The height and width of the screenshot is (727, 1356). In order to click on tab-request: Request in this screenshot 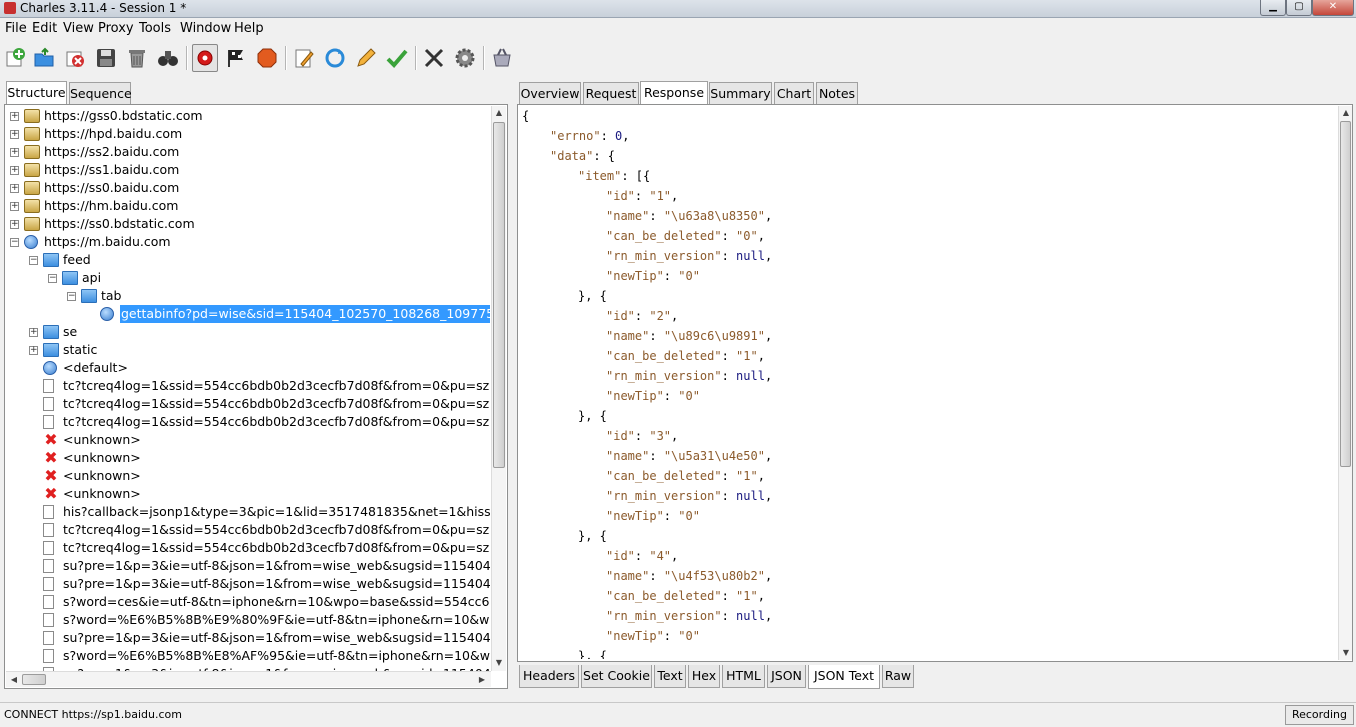, I will do `click(611, 93)`.